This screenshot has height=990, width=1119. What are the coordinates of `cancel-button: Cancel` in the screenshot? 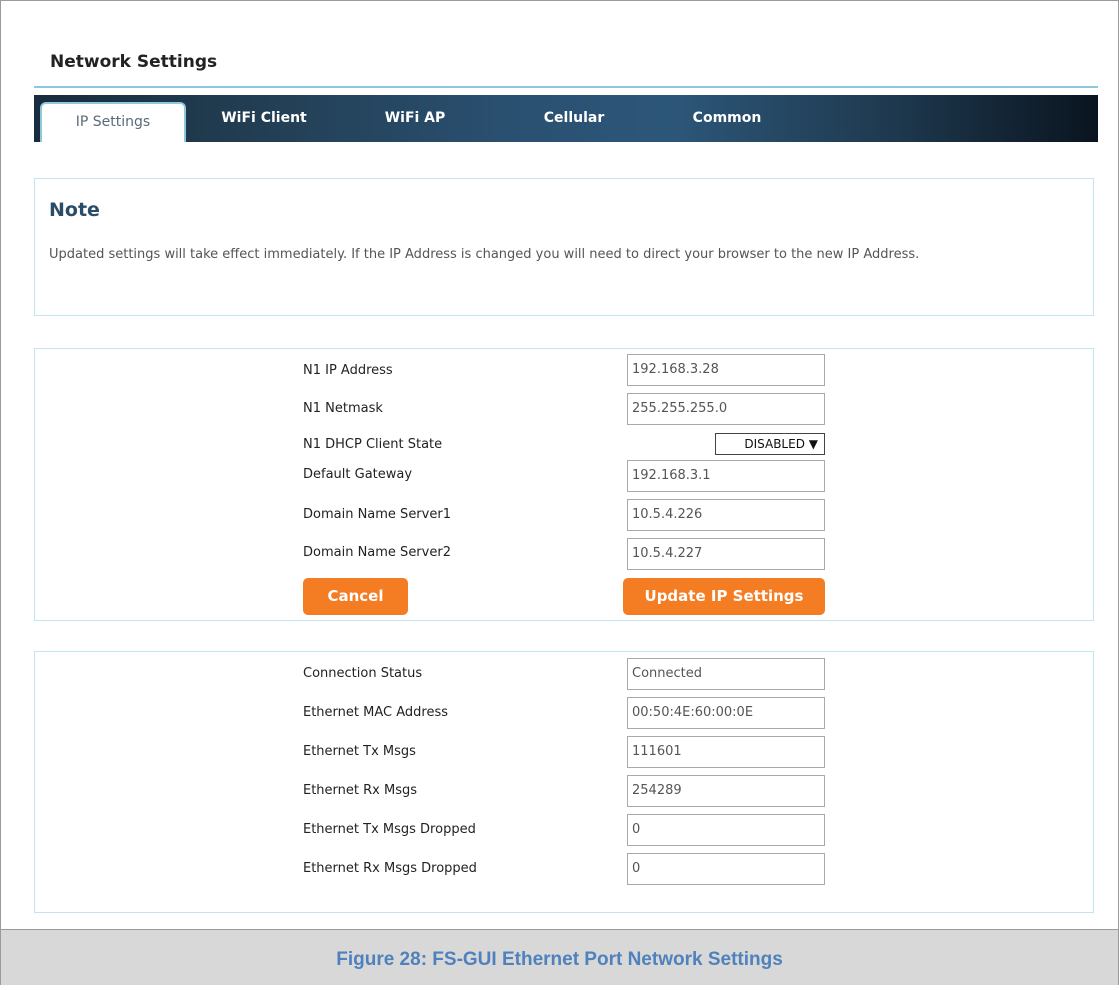 It's located at (355, 596).